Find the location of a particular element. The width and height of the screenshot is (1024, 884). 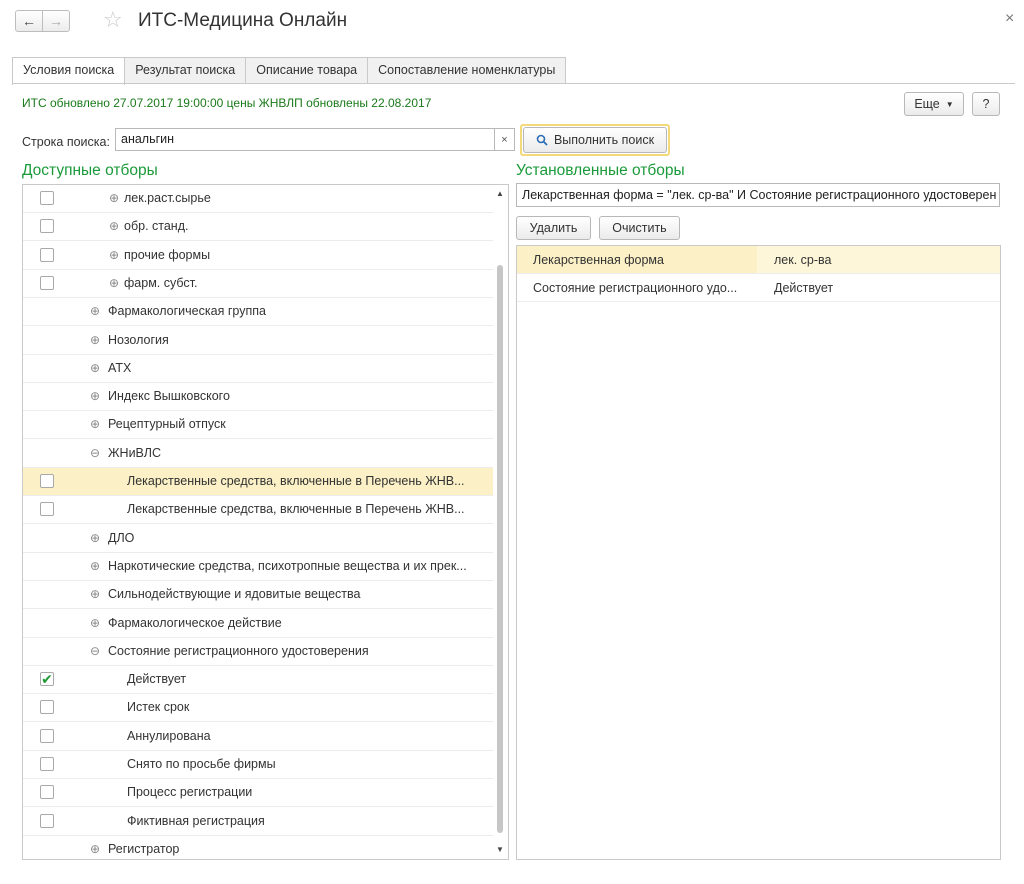

tree-row-label: Нозология is located at coordinates (138, 340).